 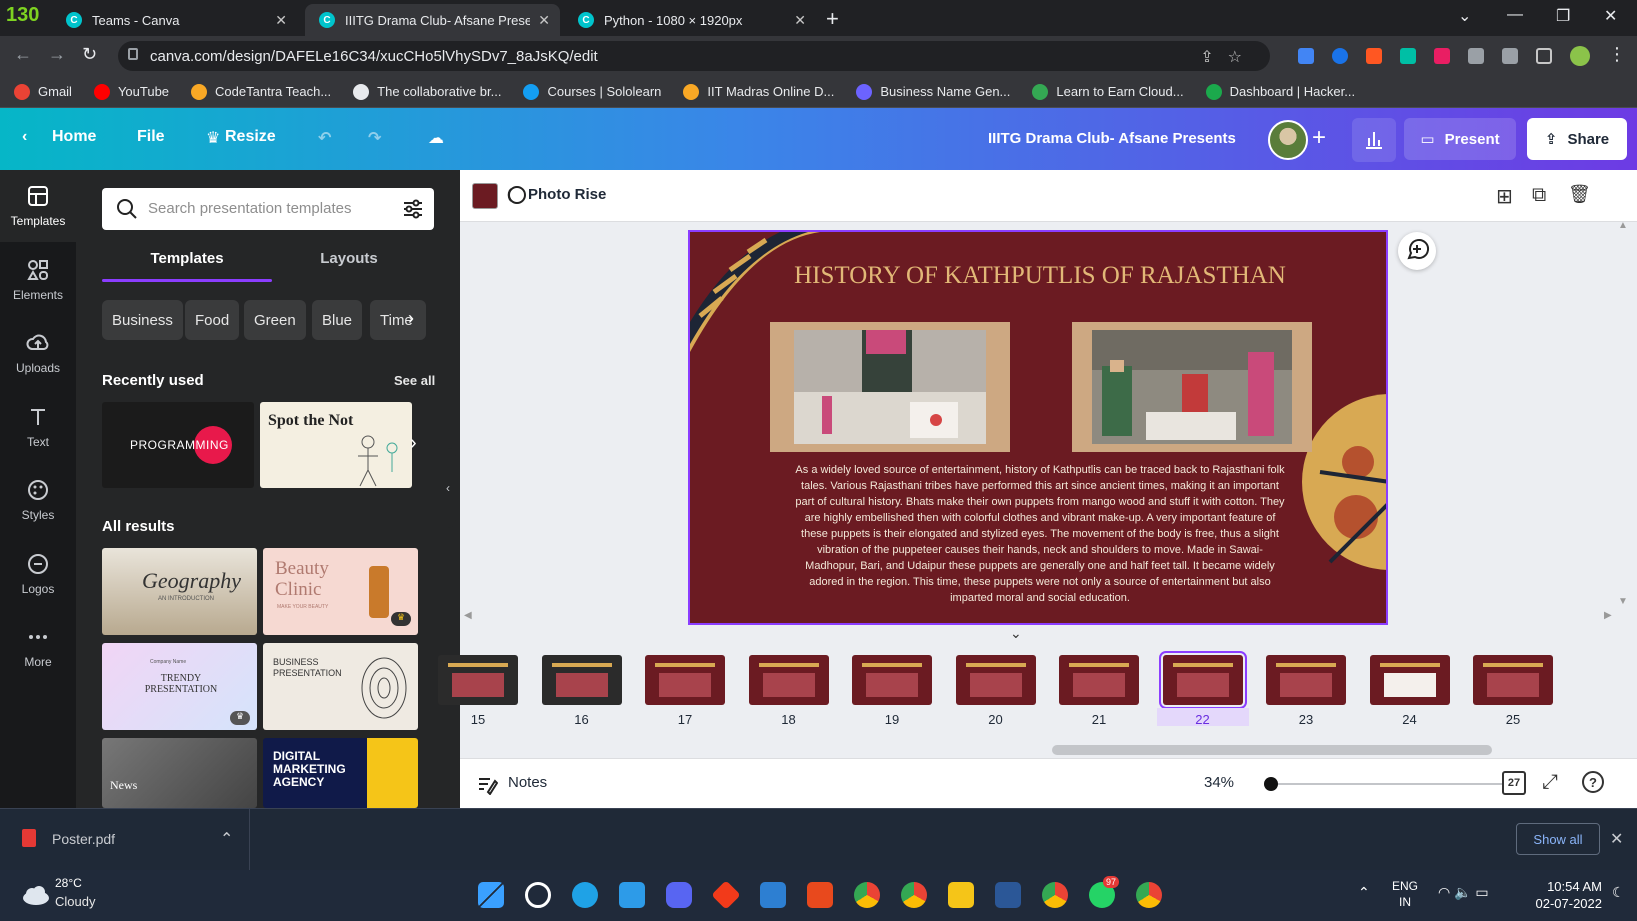 I want to click on home-button: Home, so click(x=74, y=137).